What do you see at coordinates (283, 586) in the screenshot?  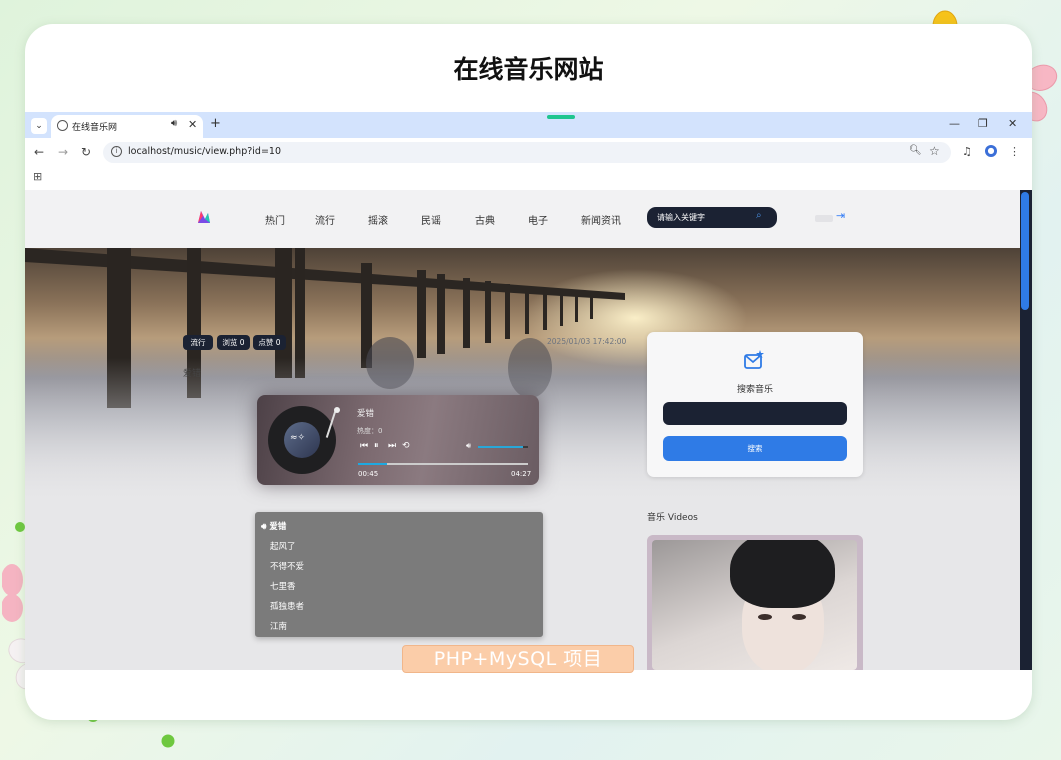 I see `playlist-item: 七里香` at bounding box center [283, 586].